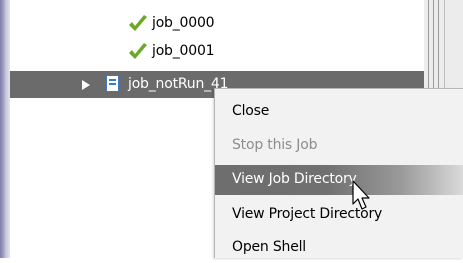  Describe the element at coordinates (339, 112) in the screenshot. I see `menu-item-close: Close` at that location.